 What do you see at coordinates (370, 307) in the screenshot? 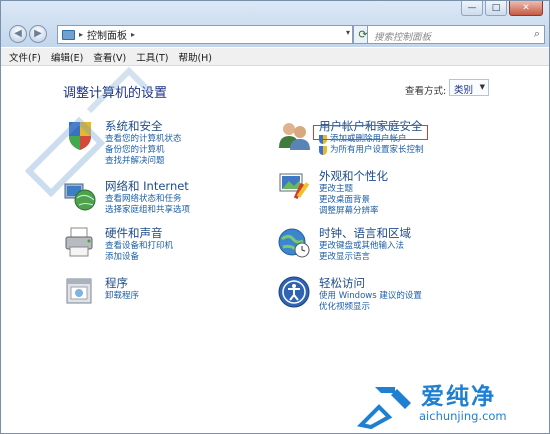
I see `task-link: 优化视频显示` at bounding box center [370, 307].